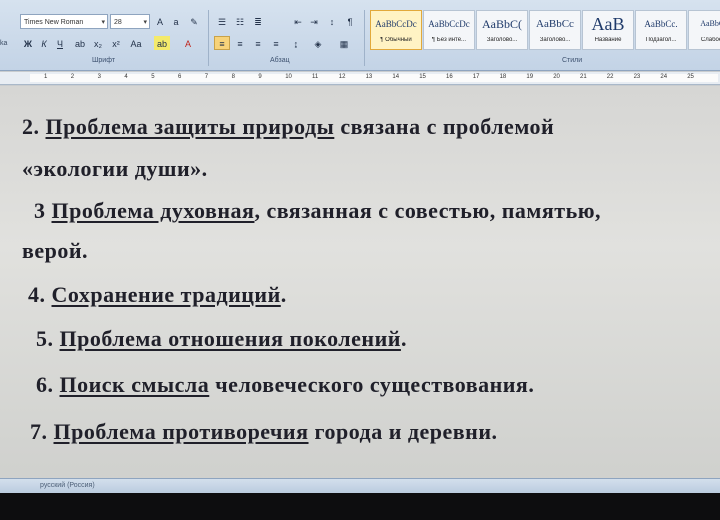 The height and width of the screenshot is (520, 720). What do you see at coordinates (583, 77) in the screenshot?
I see `ruler-tick: 21` at bounding box center [583, 77].